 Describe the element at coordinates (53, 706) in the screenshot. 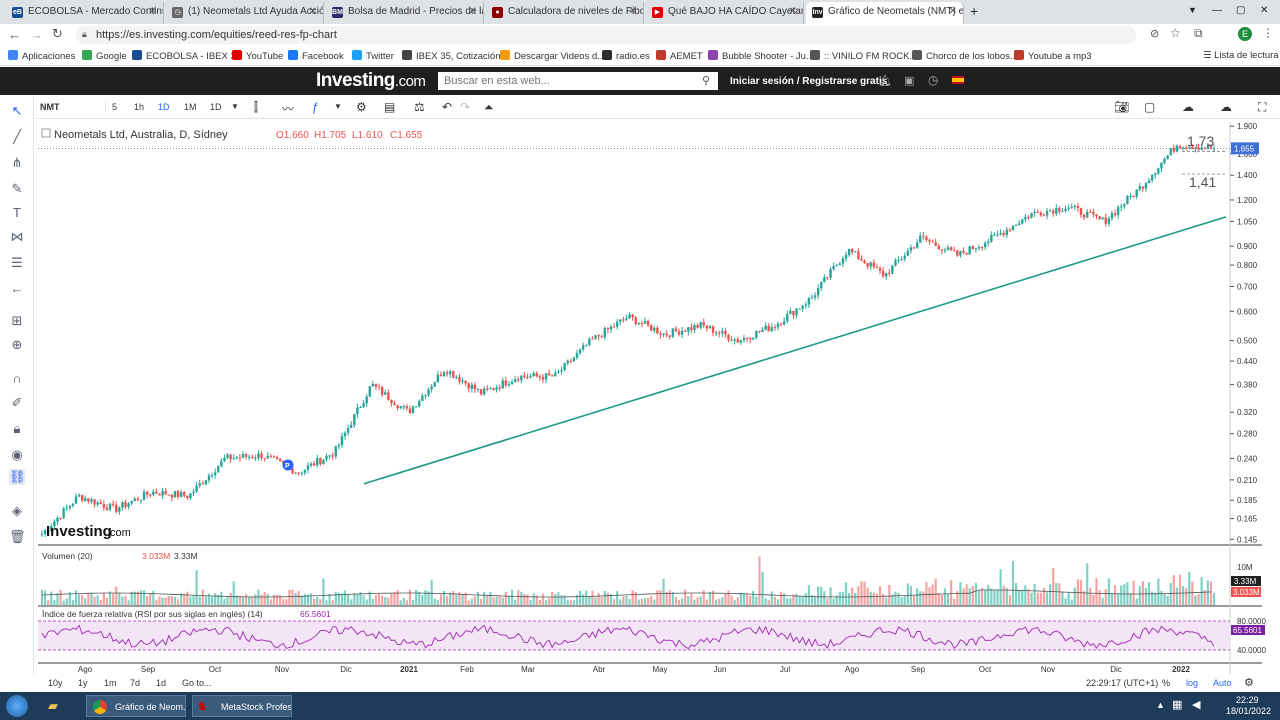

I see `folder-icon: ▰` at that location.